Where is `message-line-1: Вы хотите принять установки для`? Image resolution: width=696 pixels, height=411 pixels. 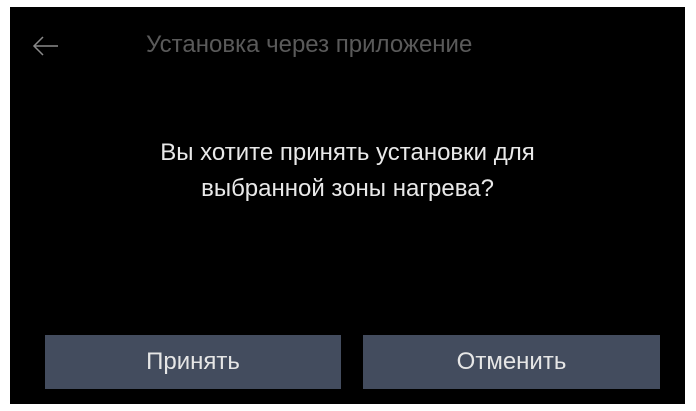 message-line-1: Вы хотите принять установки для is located at coordinates (347, 152).